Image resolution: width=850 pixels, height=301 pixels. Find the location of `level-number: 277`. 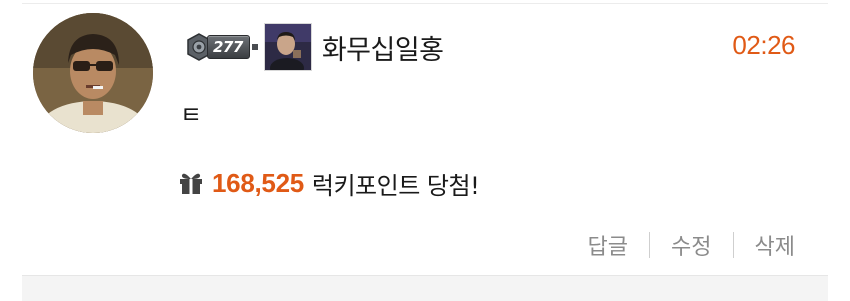

level-number: 277 is located at coordinates (228, 47).